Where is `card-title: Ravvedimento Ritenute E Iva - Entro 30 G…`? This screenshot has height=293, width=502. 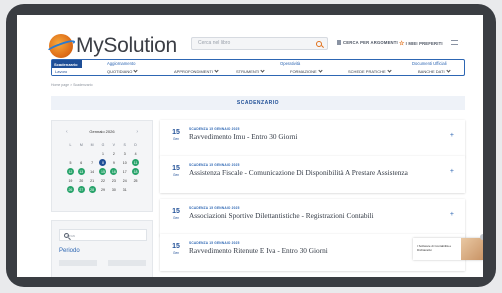 card-title: Ravvedimento Ritenute E Iva - Entro 30 G… is located at coordinates (309, 250).